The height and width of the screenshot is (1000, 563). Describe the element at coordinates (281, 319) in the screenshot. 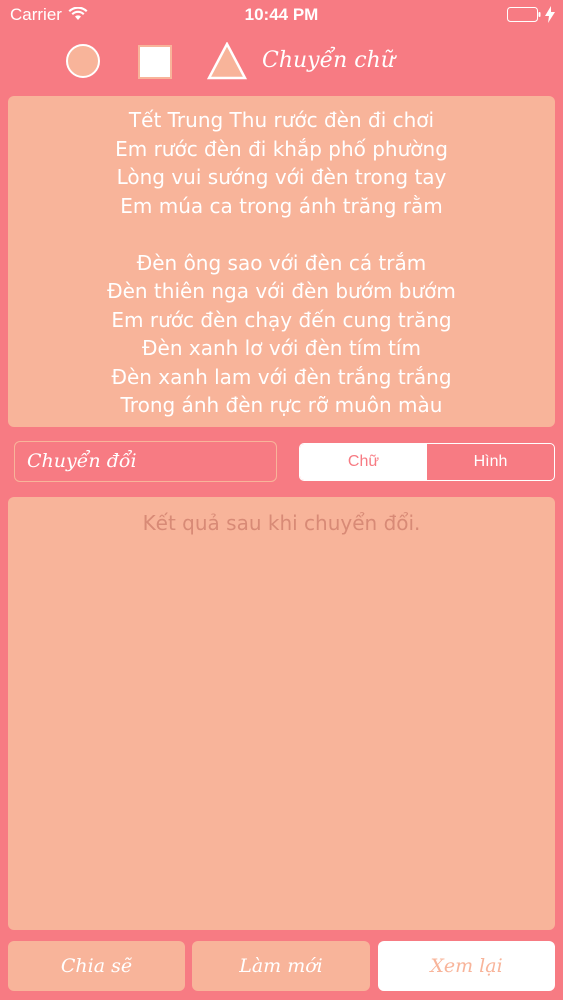

I see `input-text-line: Em rước đèn chạy đến cung trăng` at that location.